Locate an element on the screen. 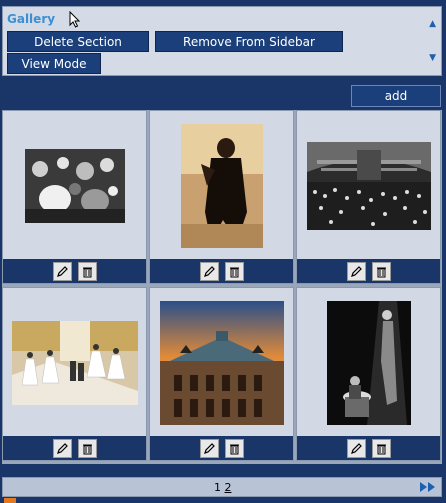 This screenshot has width=446, height=503. add-button: add is located at coordinates (396, 96).